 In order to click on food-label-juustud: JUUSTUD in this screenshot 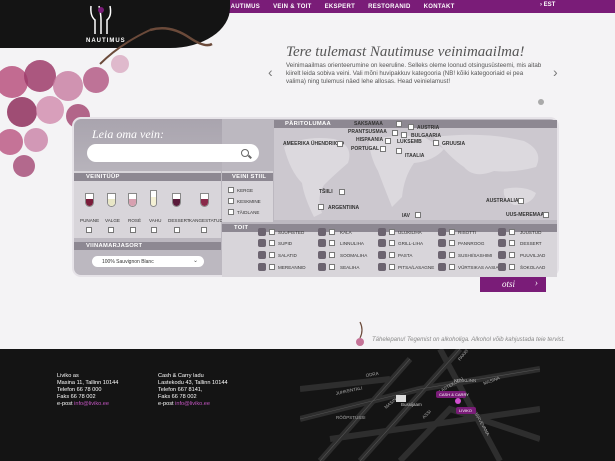, I will do `click(531, 232)`.